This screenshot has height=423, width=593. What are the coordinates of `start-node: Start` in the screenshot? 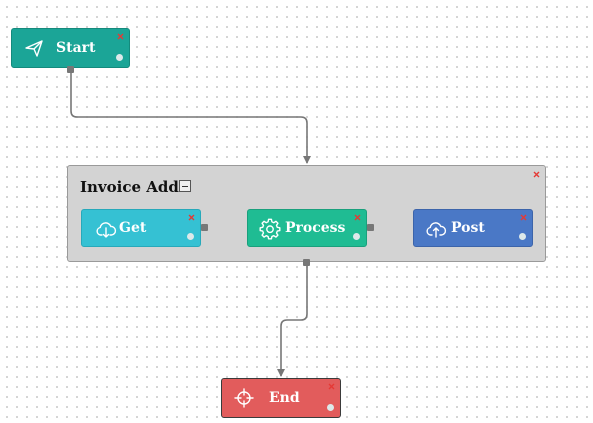 It's located at (70, 48).